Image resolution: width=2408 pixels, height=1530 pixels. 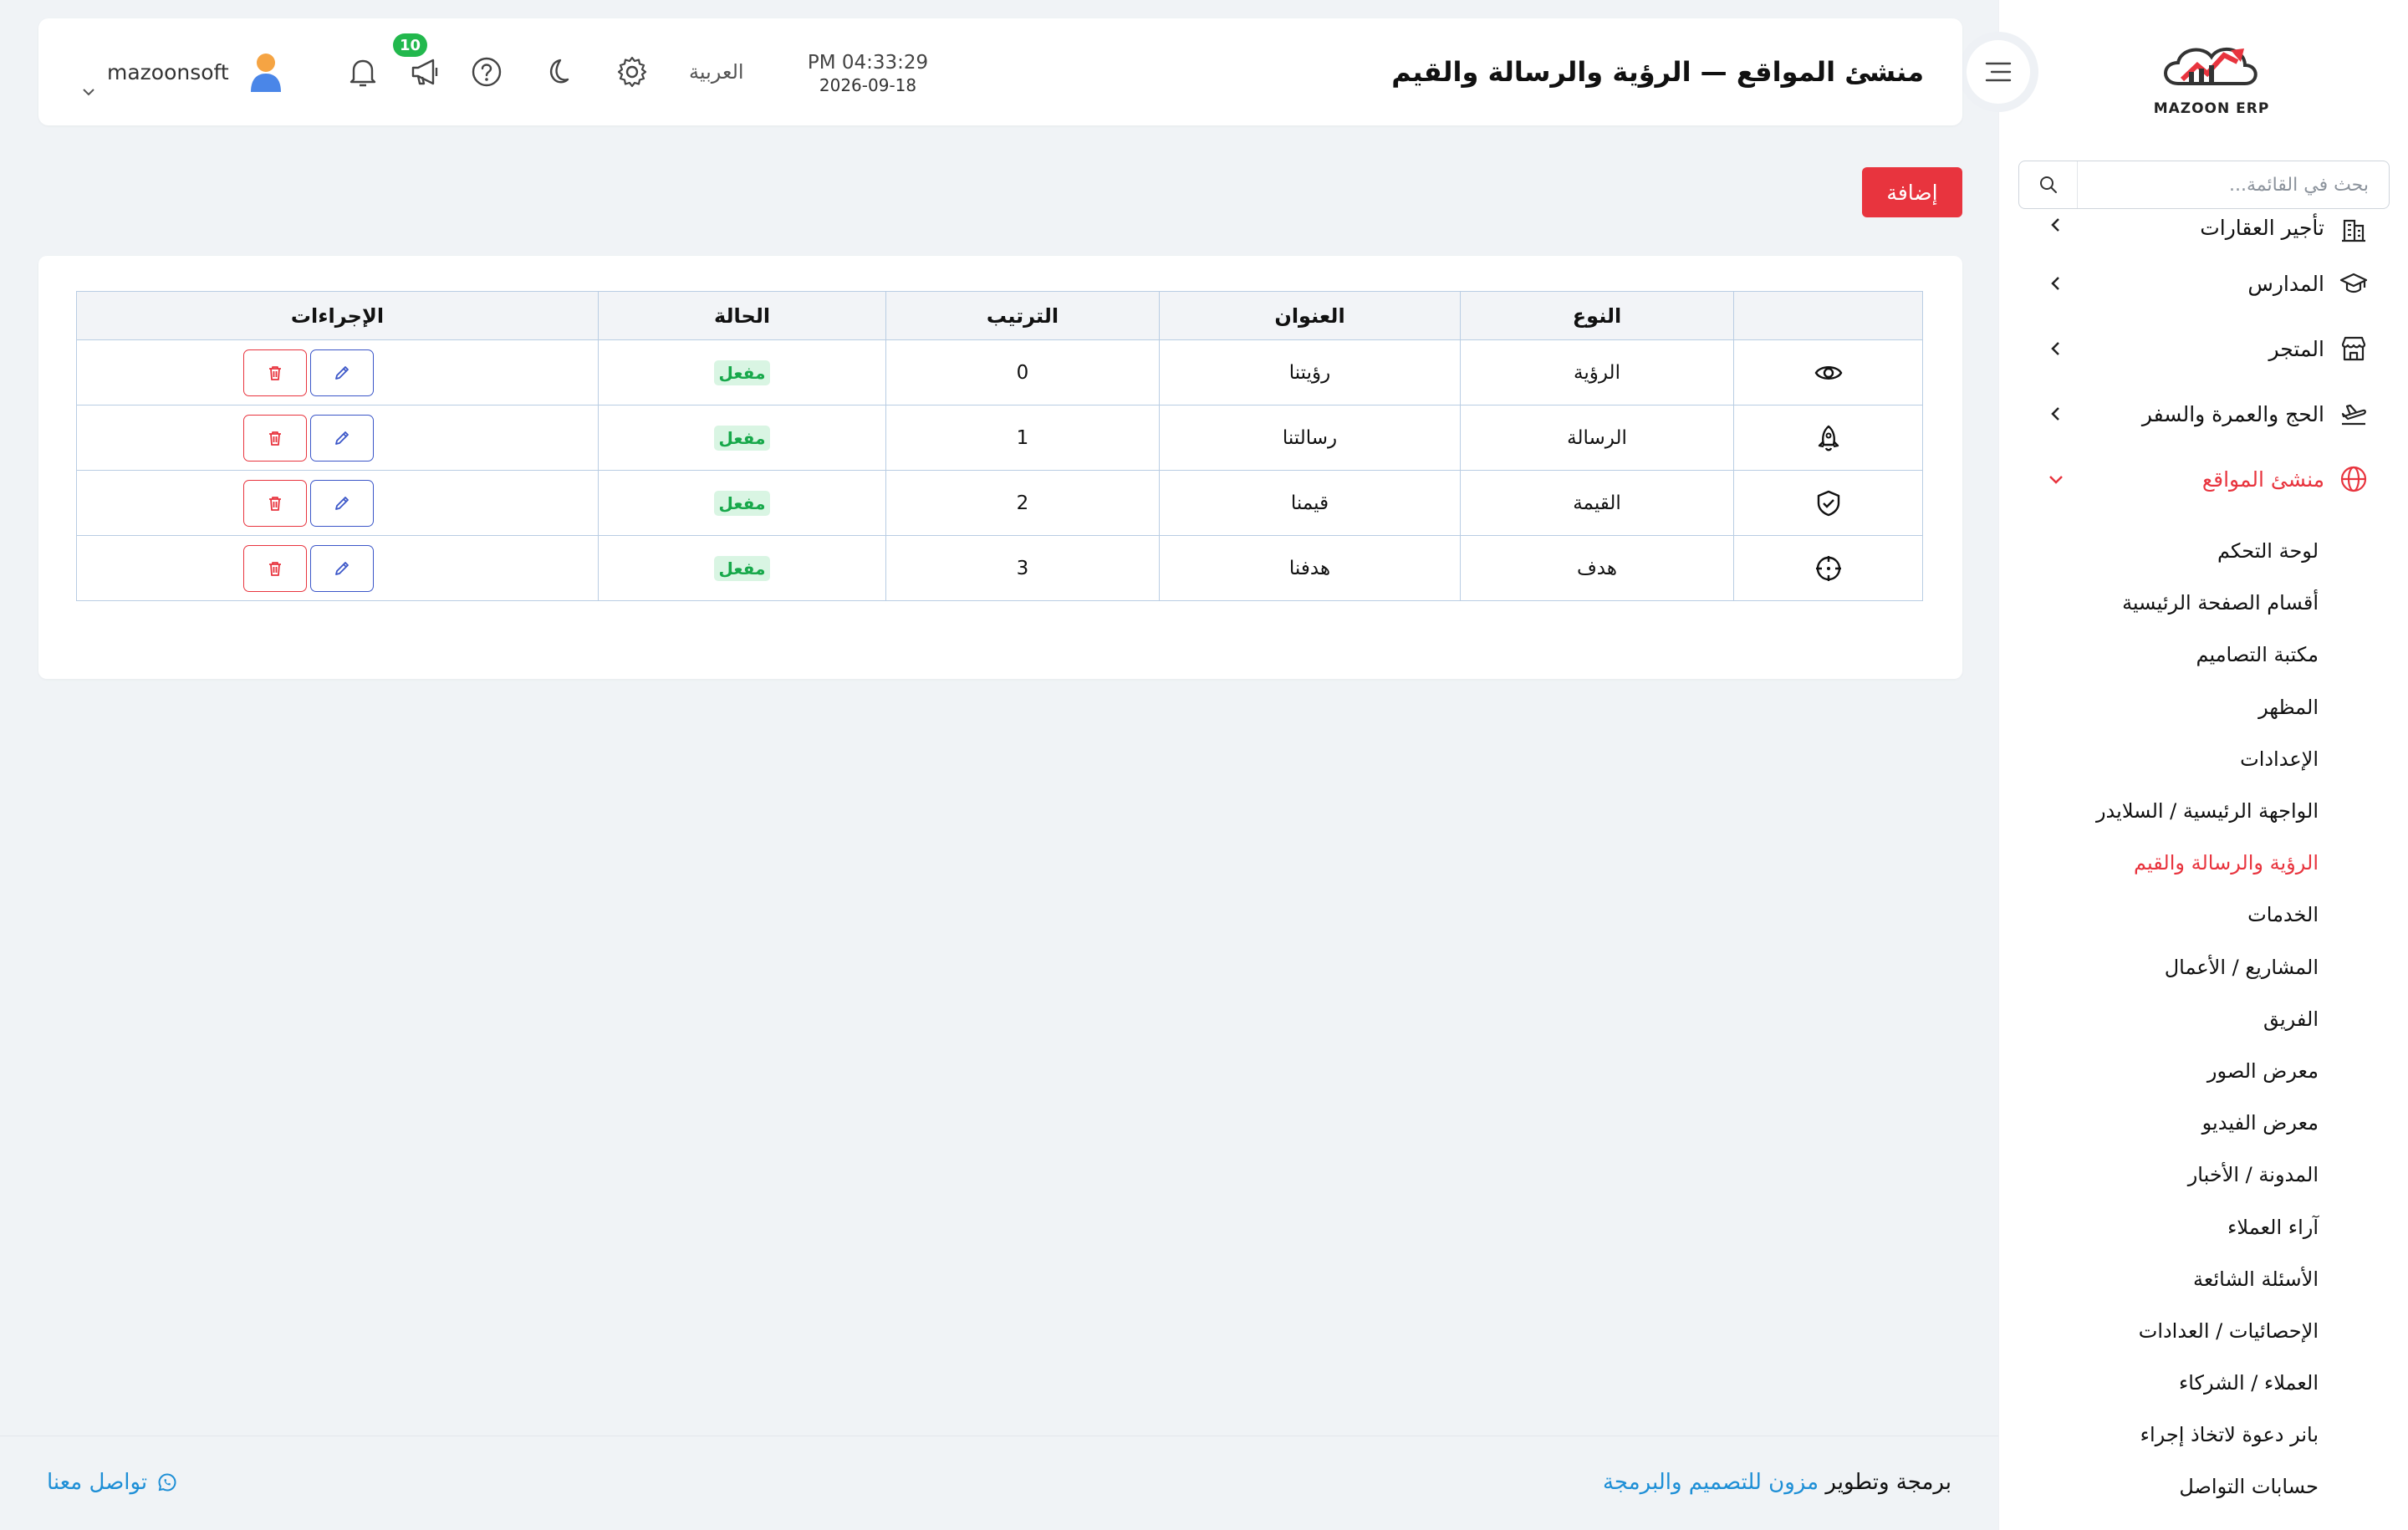 What do you see at coordinates (2203, 915) in the screenshot?
I see `sidebar-subitem: الخدمات` at bounding box center [2203, 915].